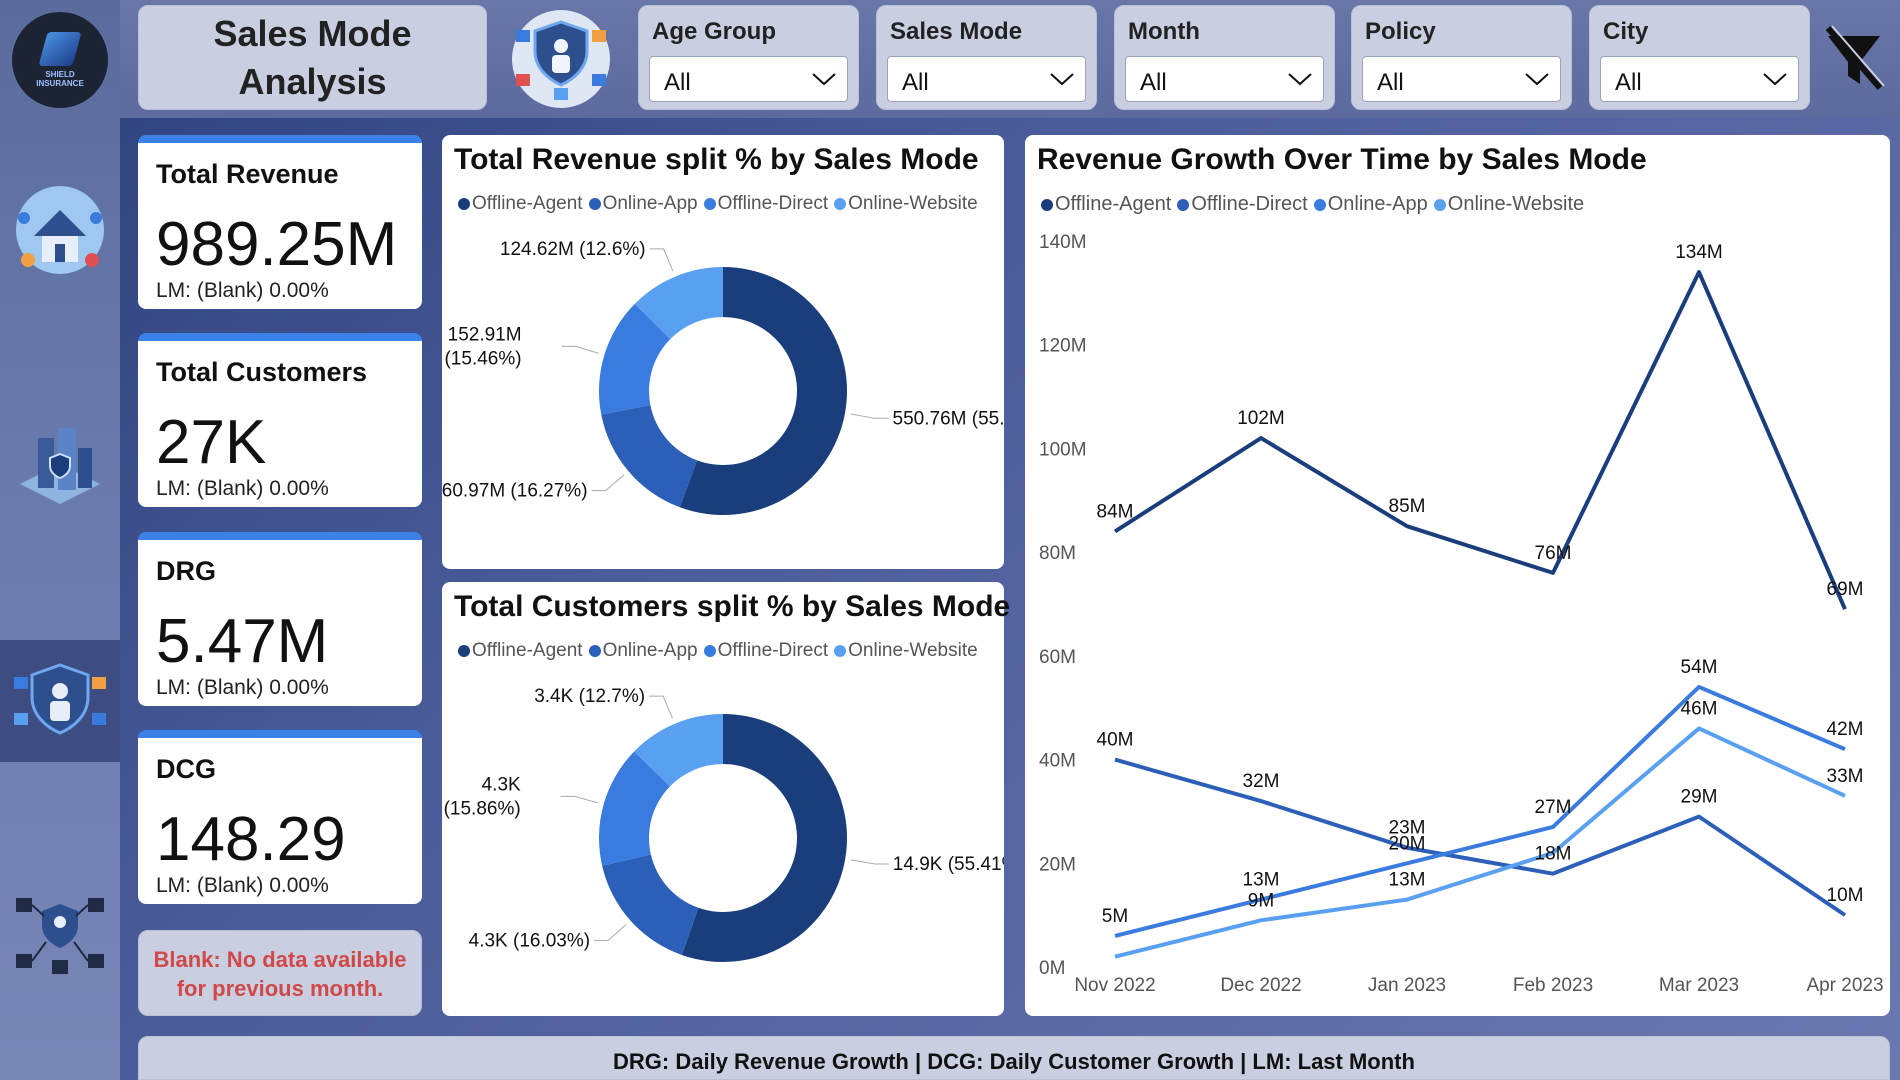 This screenshot has height=1080, width=1900. What do you see at coordinates (573, 249) in the screenshot?
I see `slice-data-label: 124.62M (12.6%)` at bounding box center [573, 249].